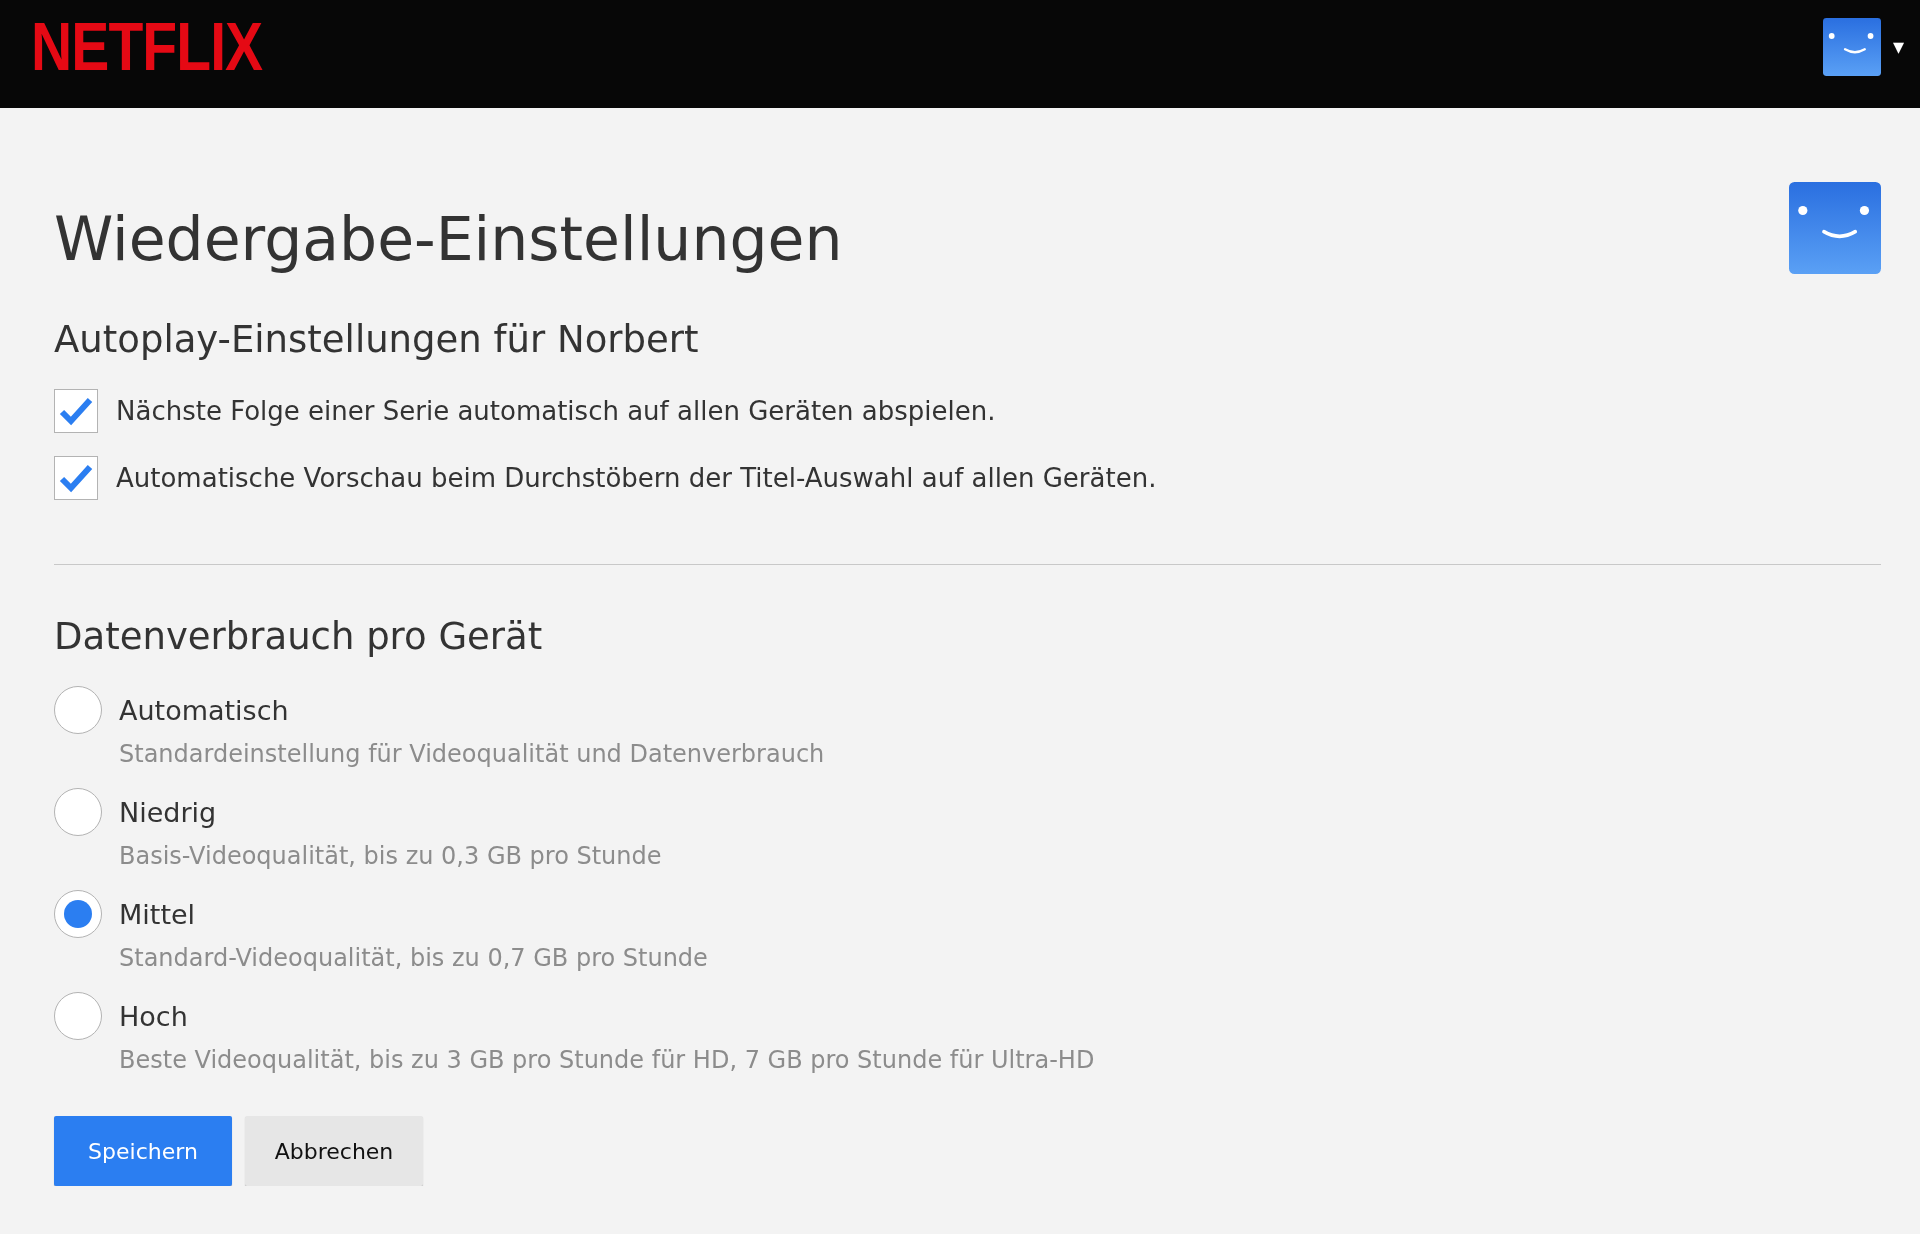 Image resolution: width=1920 pixels, height=1234 pixels. What do you see at coordinates (158, 914) in the screenshot?
I see `radio-label: Mittel` at bounding box center [158, 914].